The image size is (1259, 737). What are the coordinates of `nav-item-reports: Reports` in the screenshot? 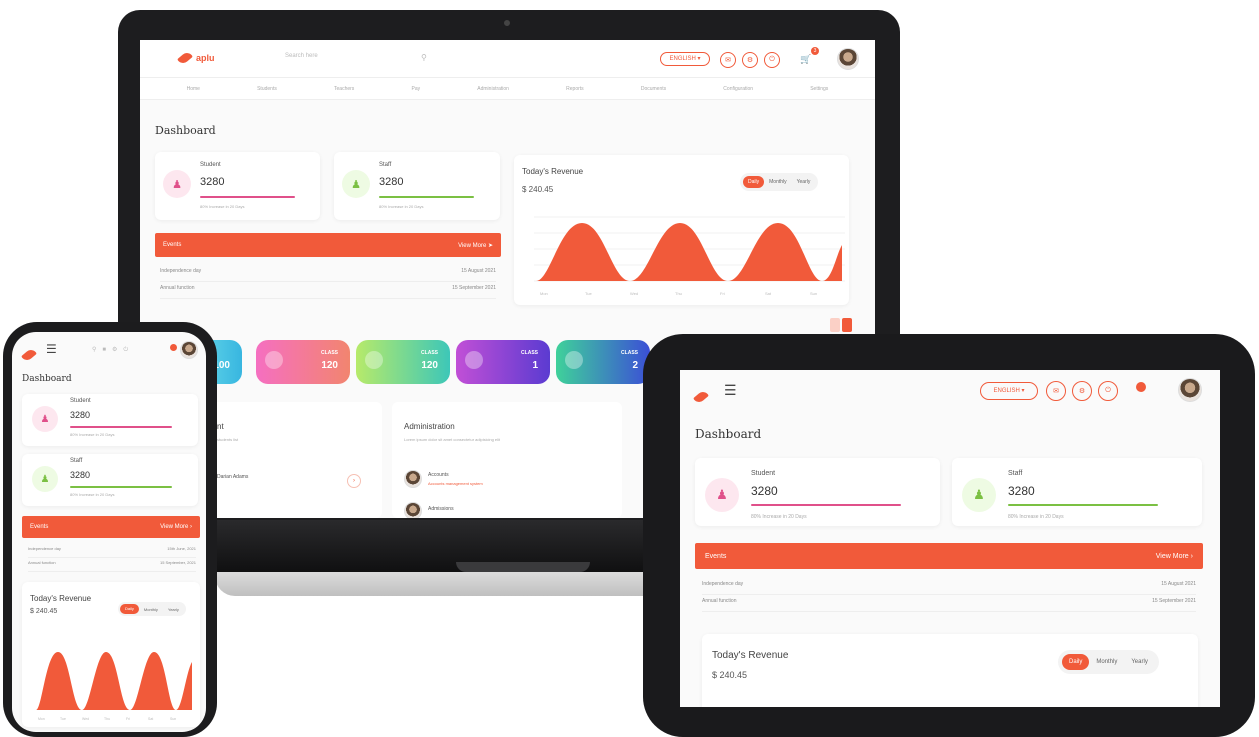 It's located at (575, 89).